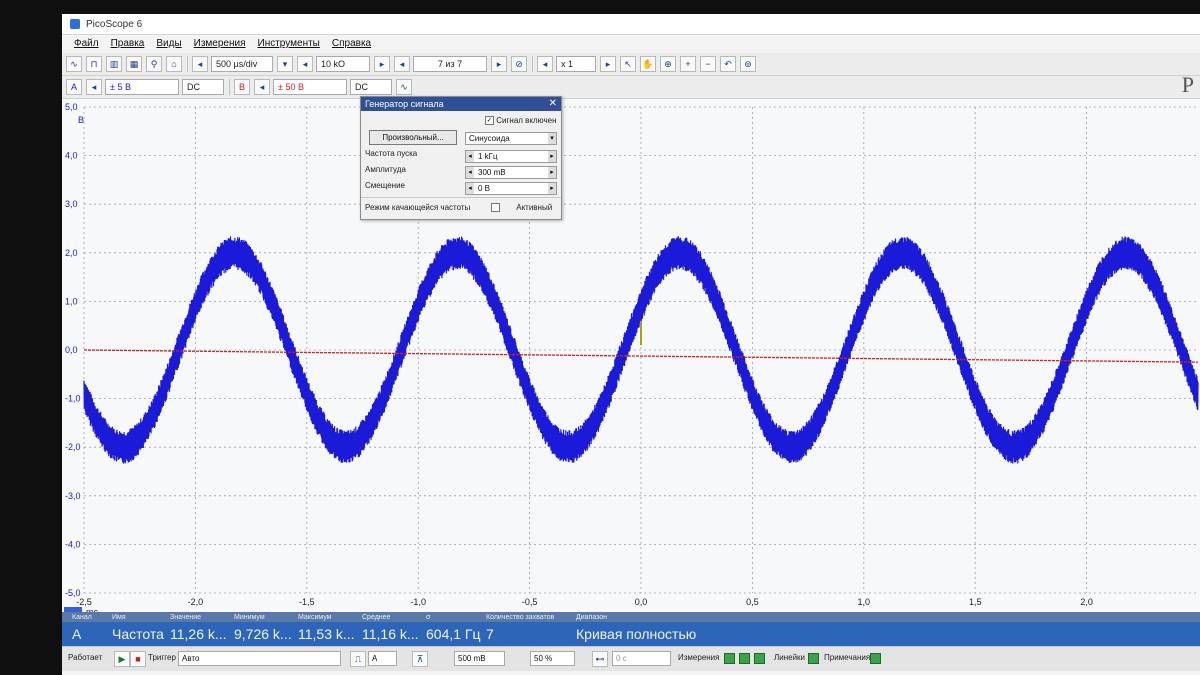  I want to click on trigger-mode-select: Авто, so click(259, 658).